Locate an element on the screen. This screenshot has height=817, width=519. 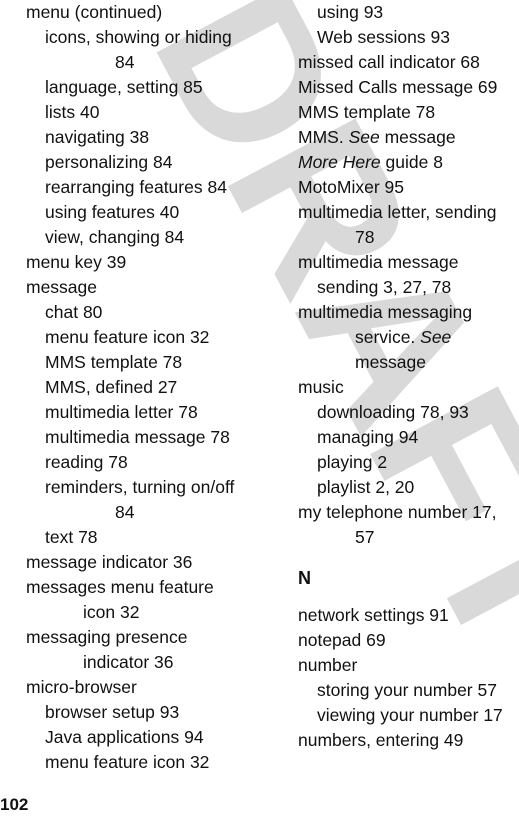
see-reference: More Here is located at coordinates (339, 162).